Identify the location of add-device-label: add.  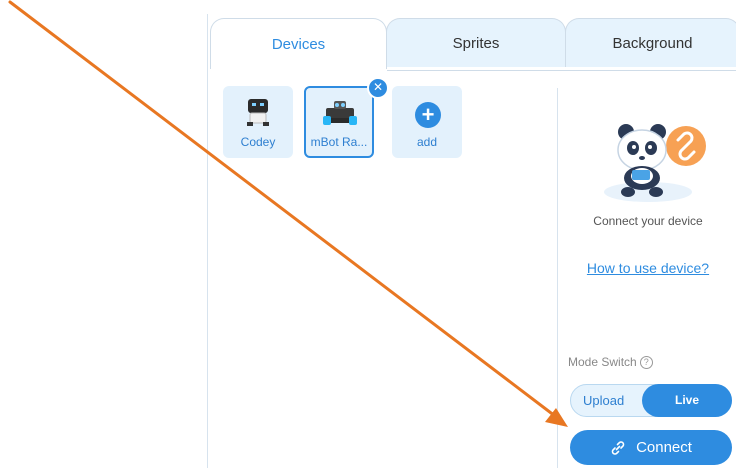
(427, 142).